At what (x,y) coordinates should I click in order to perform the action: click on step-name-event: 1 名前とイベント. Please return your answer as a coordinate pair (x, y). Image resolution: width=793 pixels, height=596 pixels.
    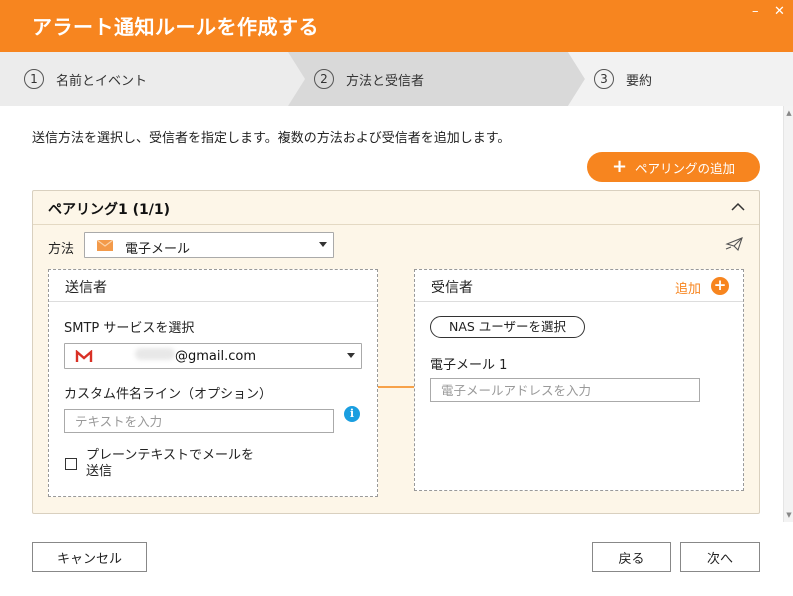
    Looking at the image, I should click on (85, 79).